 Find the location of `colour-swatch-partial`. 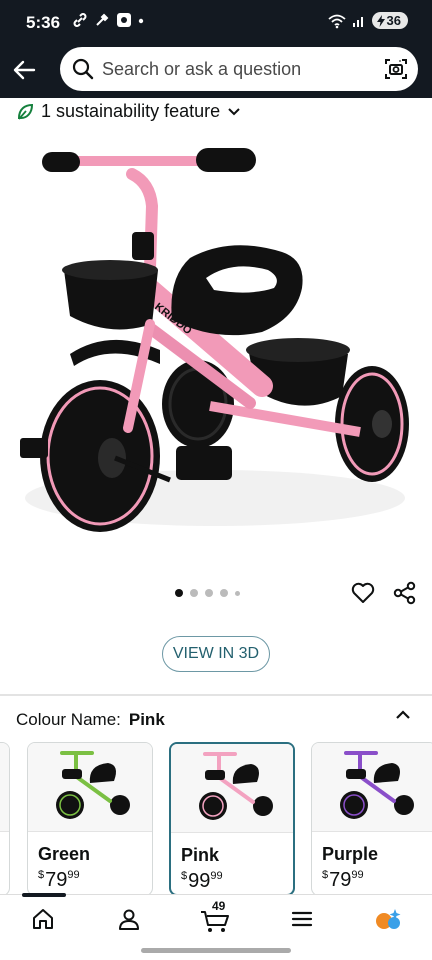

colour-swatch-partial is located at coordinates (5, 818).